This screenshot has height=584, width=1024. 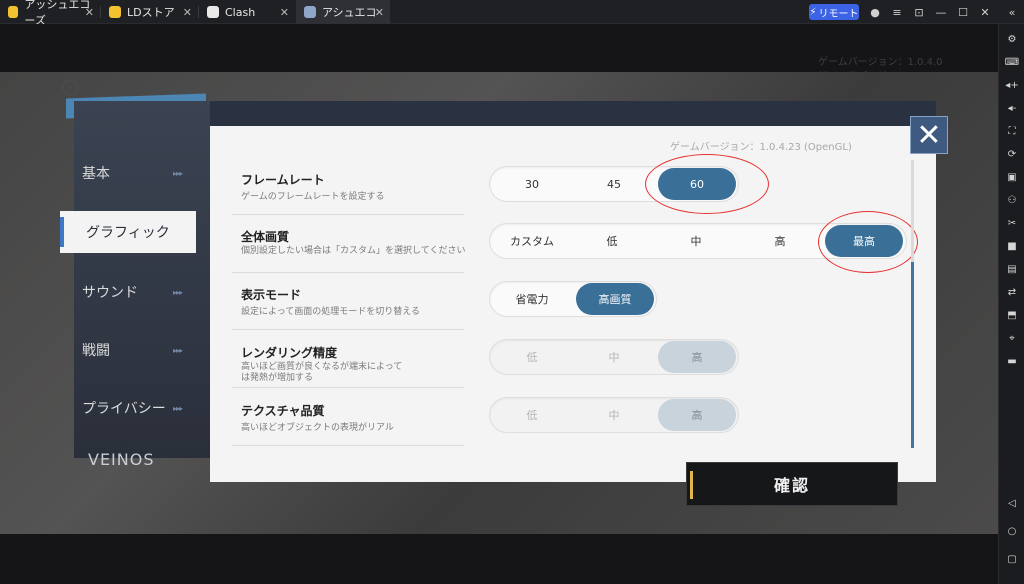 I want to click on nav-label: 戦闘, so click(x=96, y=351).